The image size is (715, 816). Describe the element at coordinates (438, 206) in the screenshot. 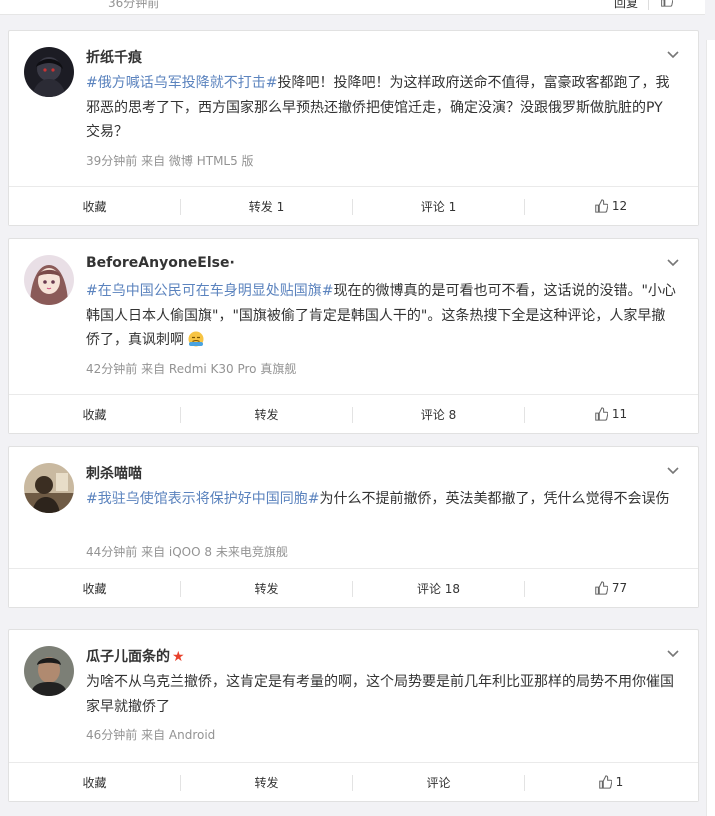

I see `comment-button: 评论 1` at that location.